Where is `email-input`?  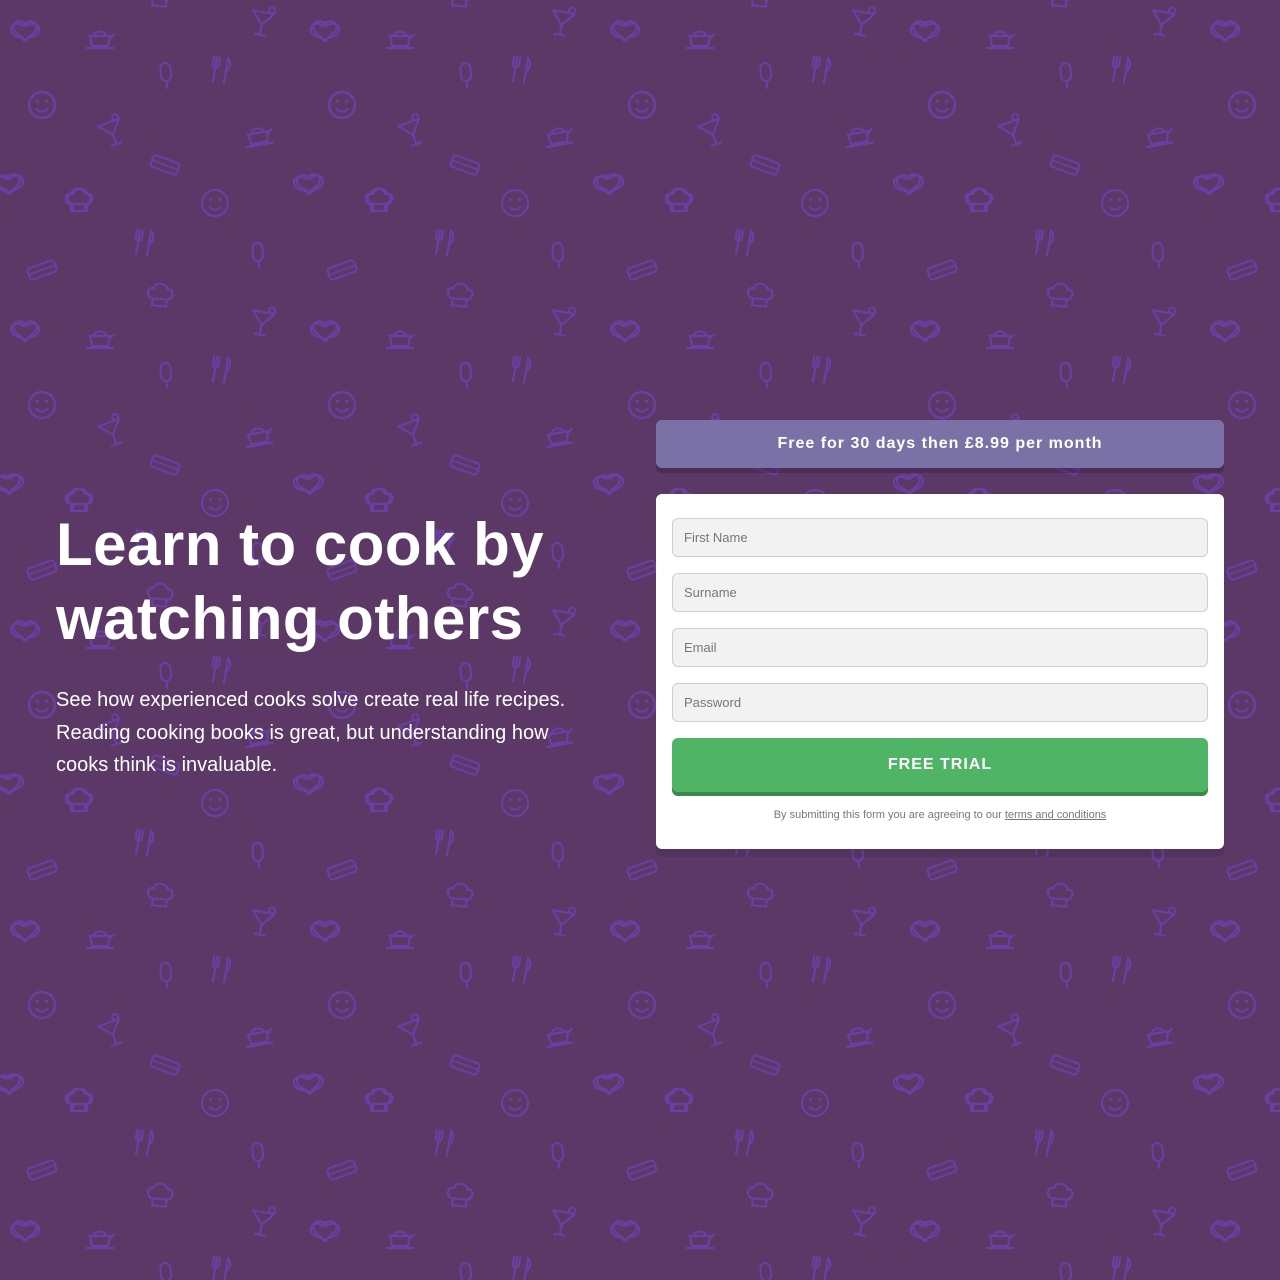
email-input is located at coordinates (940, 647).